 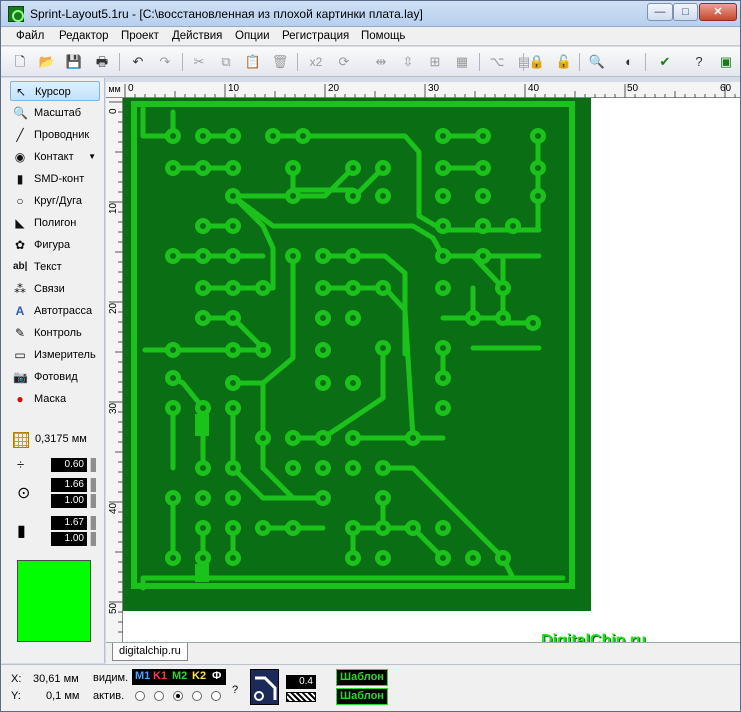 What do you see at coordinates (93, 539) in the screenshot?
I see `smd-height-spinner` at bounding box center [93, 539].